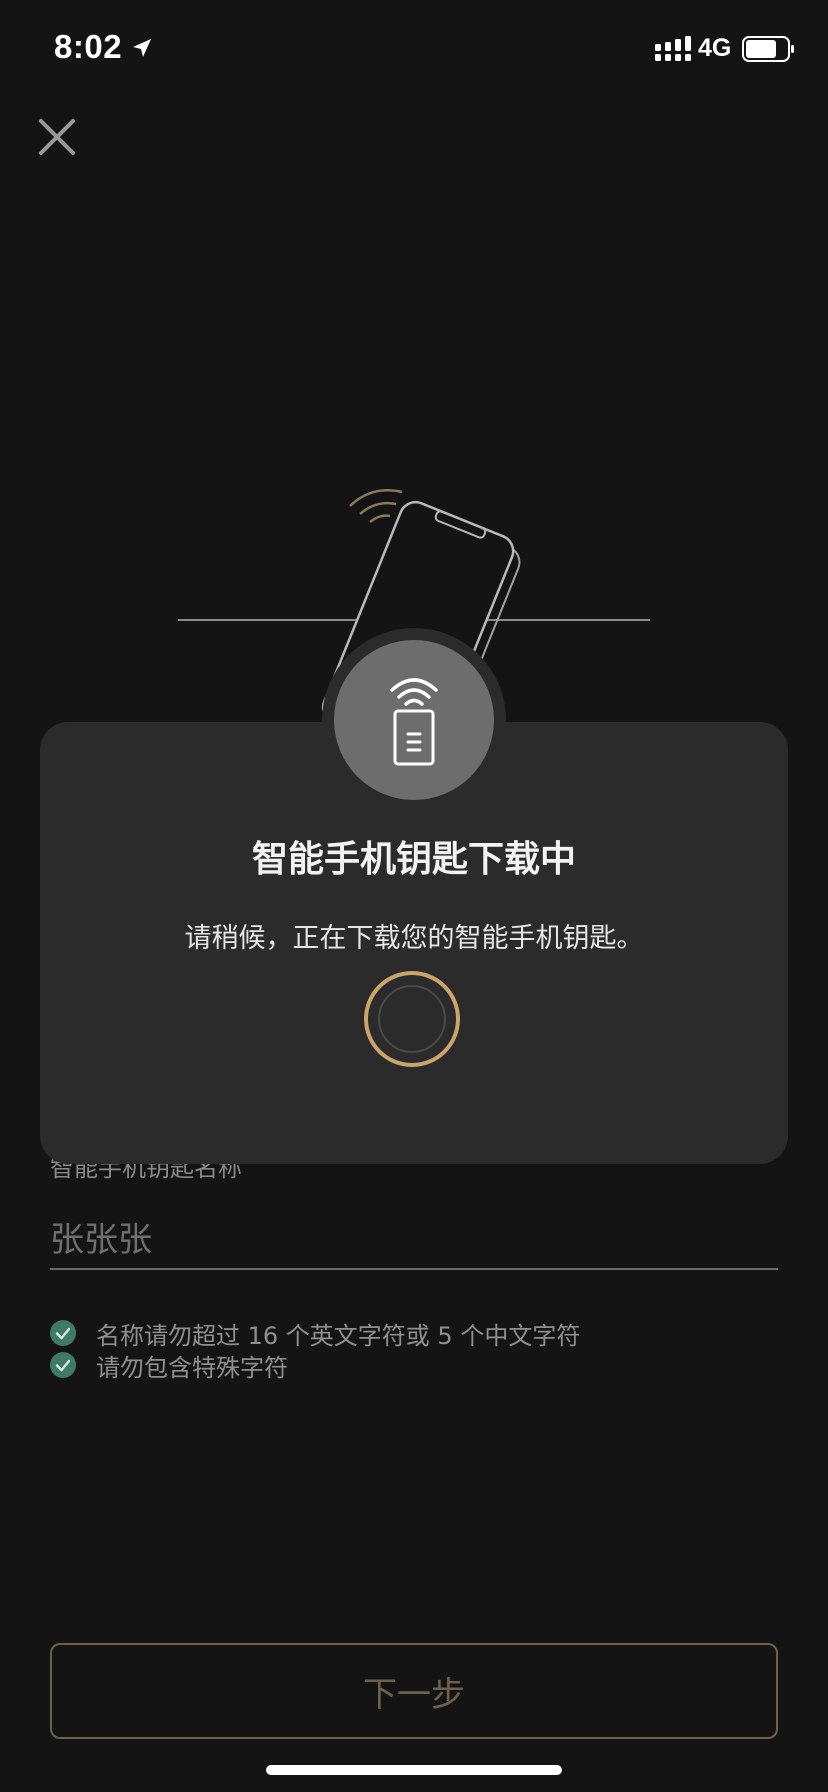  What do you see at coordinates (142, 48) in the screenshot?
I see `location-arrow-icon` at bounding box center [142, 48].